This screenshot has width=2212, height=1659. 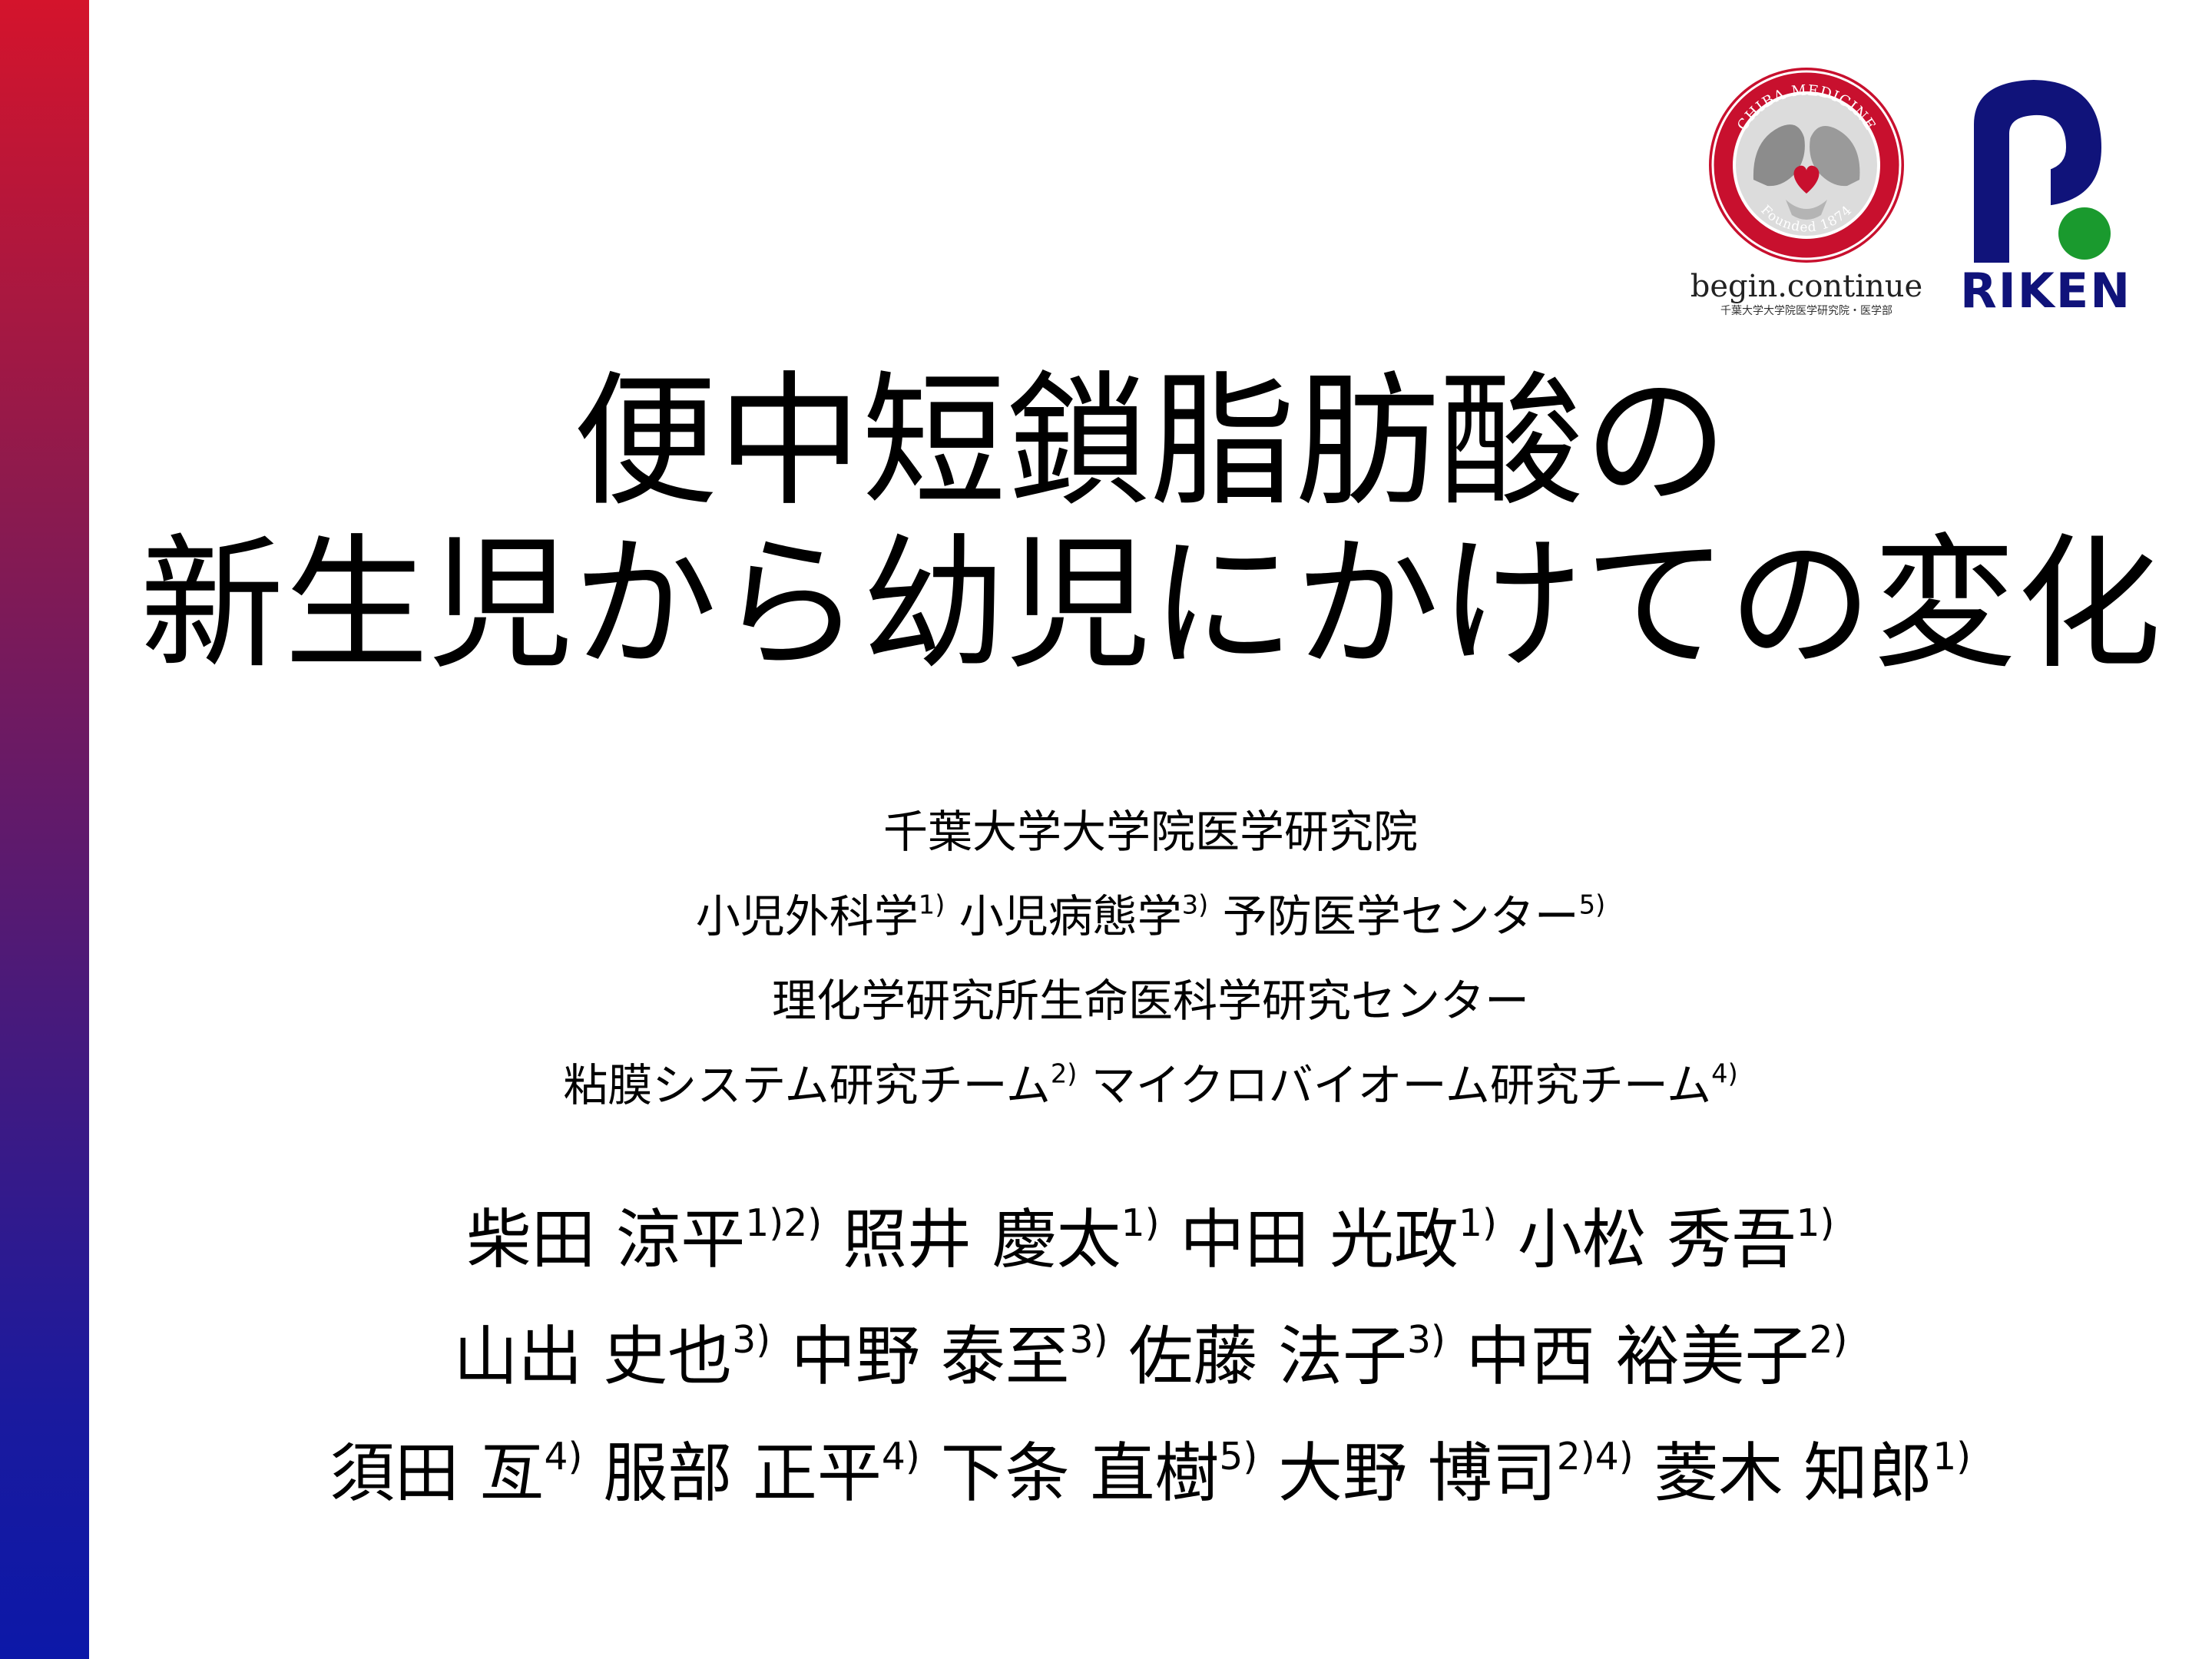 I want to click on text-segment: 服部 正平, so click(x=732, y=1473).